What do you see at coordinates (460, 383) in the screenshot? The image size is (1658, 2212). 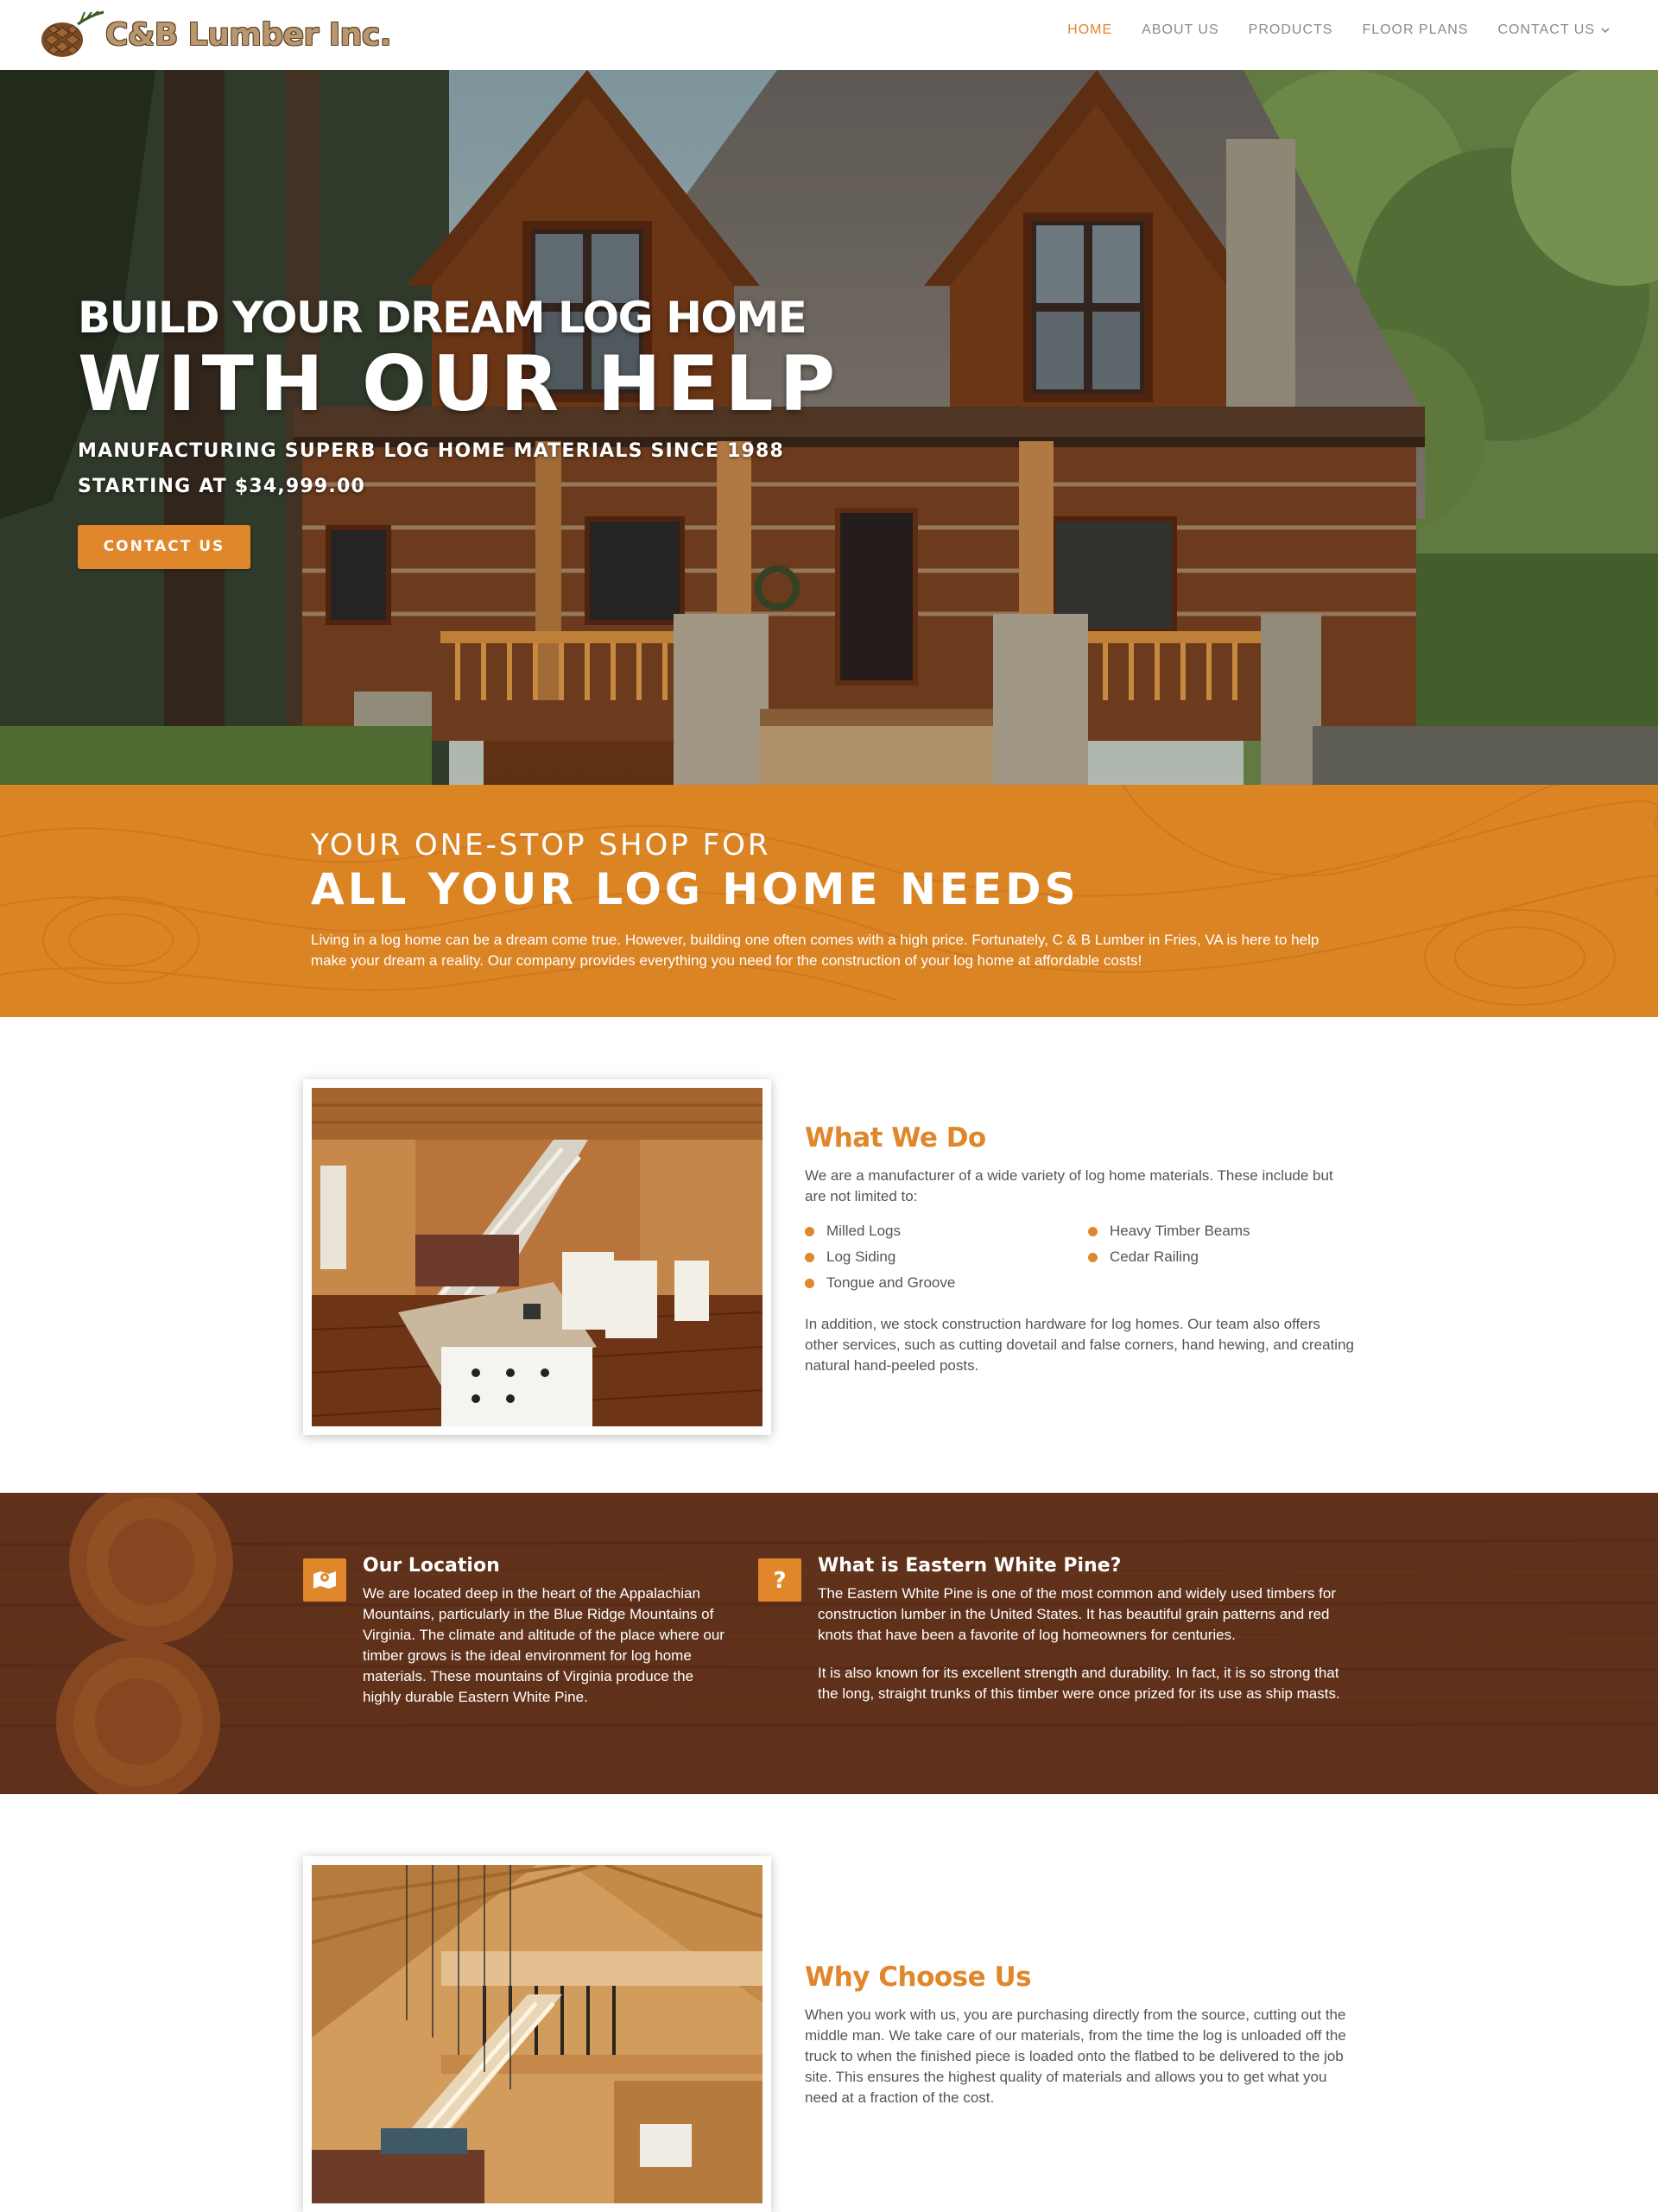 I see `hero-headline-line2: WITH OUR HELP` at bounding box center [460, 383].